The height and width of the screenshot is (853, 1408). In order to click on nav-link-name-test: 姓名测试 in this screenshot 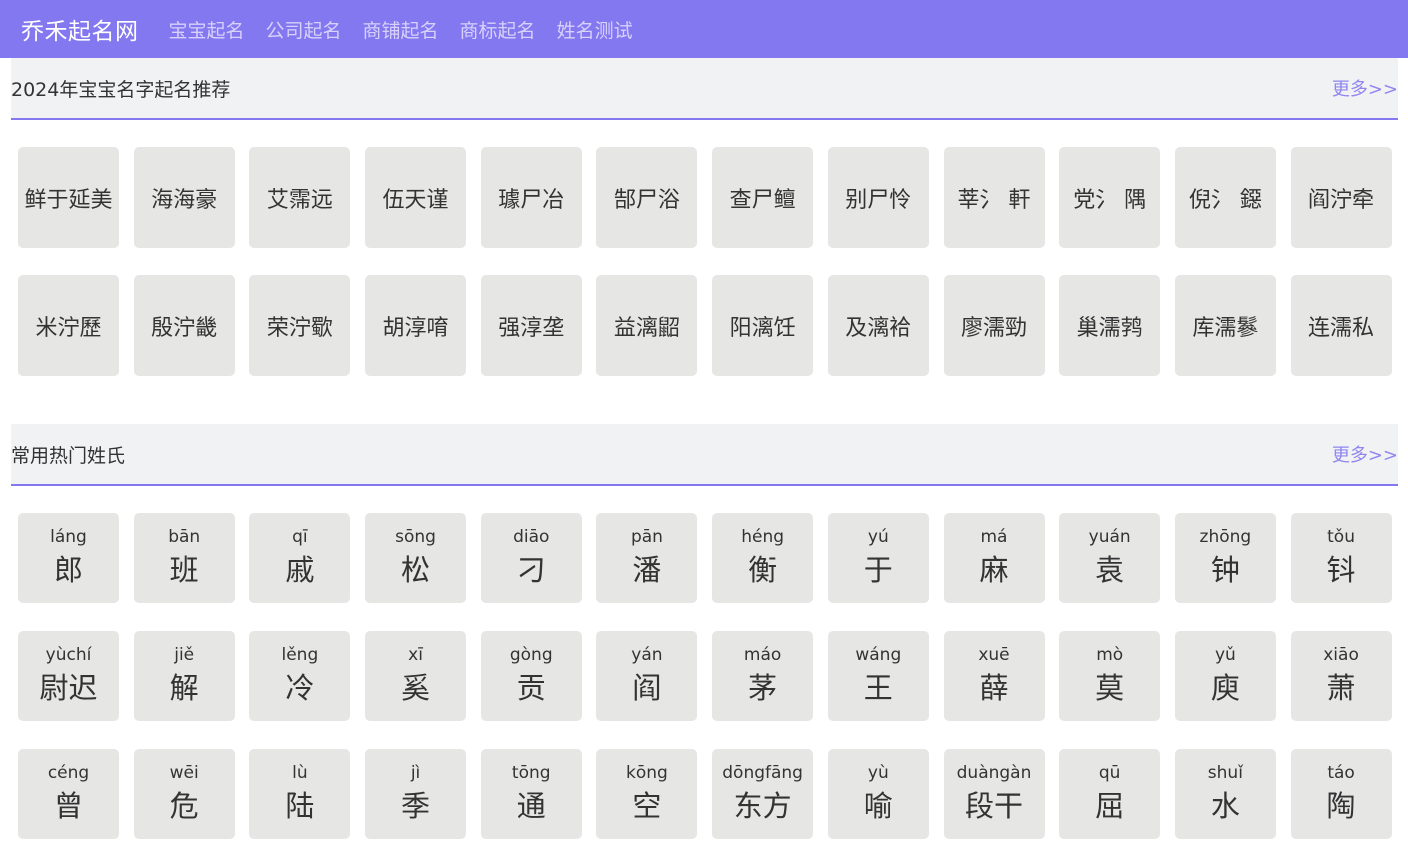, I will do `click(595, 29)`.